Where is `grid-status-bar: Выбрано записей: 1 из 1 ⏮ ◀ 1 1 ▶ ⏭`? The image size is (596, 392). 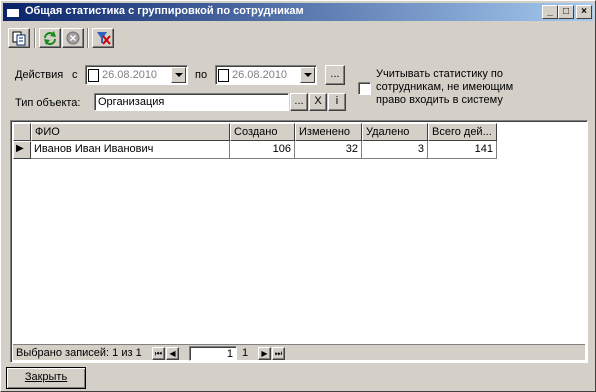 grid-status-bar: Выбрано записей: 1 из 1 ⏮ ◀ 1 1 ▶ ⏭ is located at coordinates (299, 352).